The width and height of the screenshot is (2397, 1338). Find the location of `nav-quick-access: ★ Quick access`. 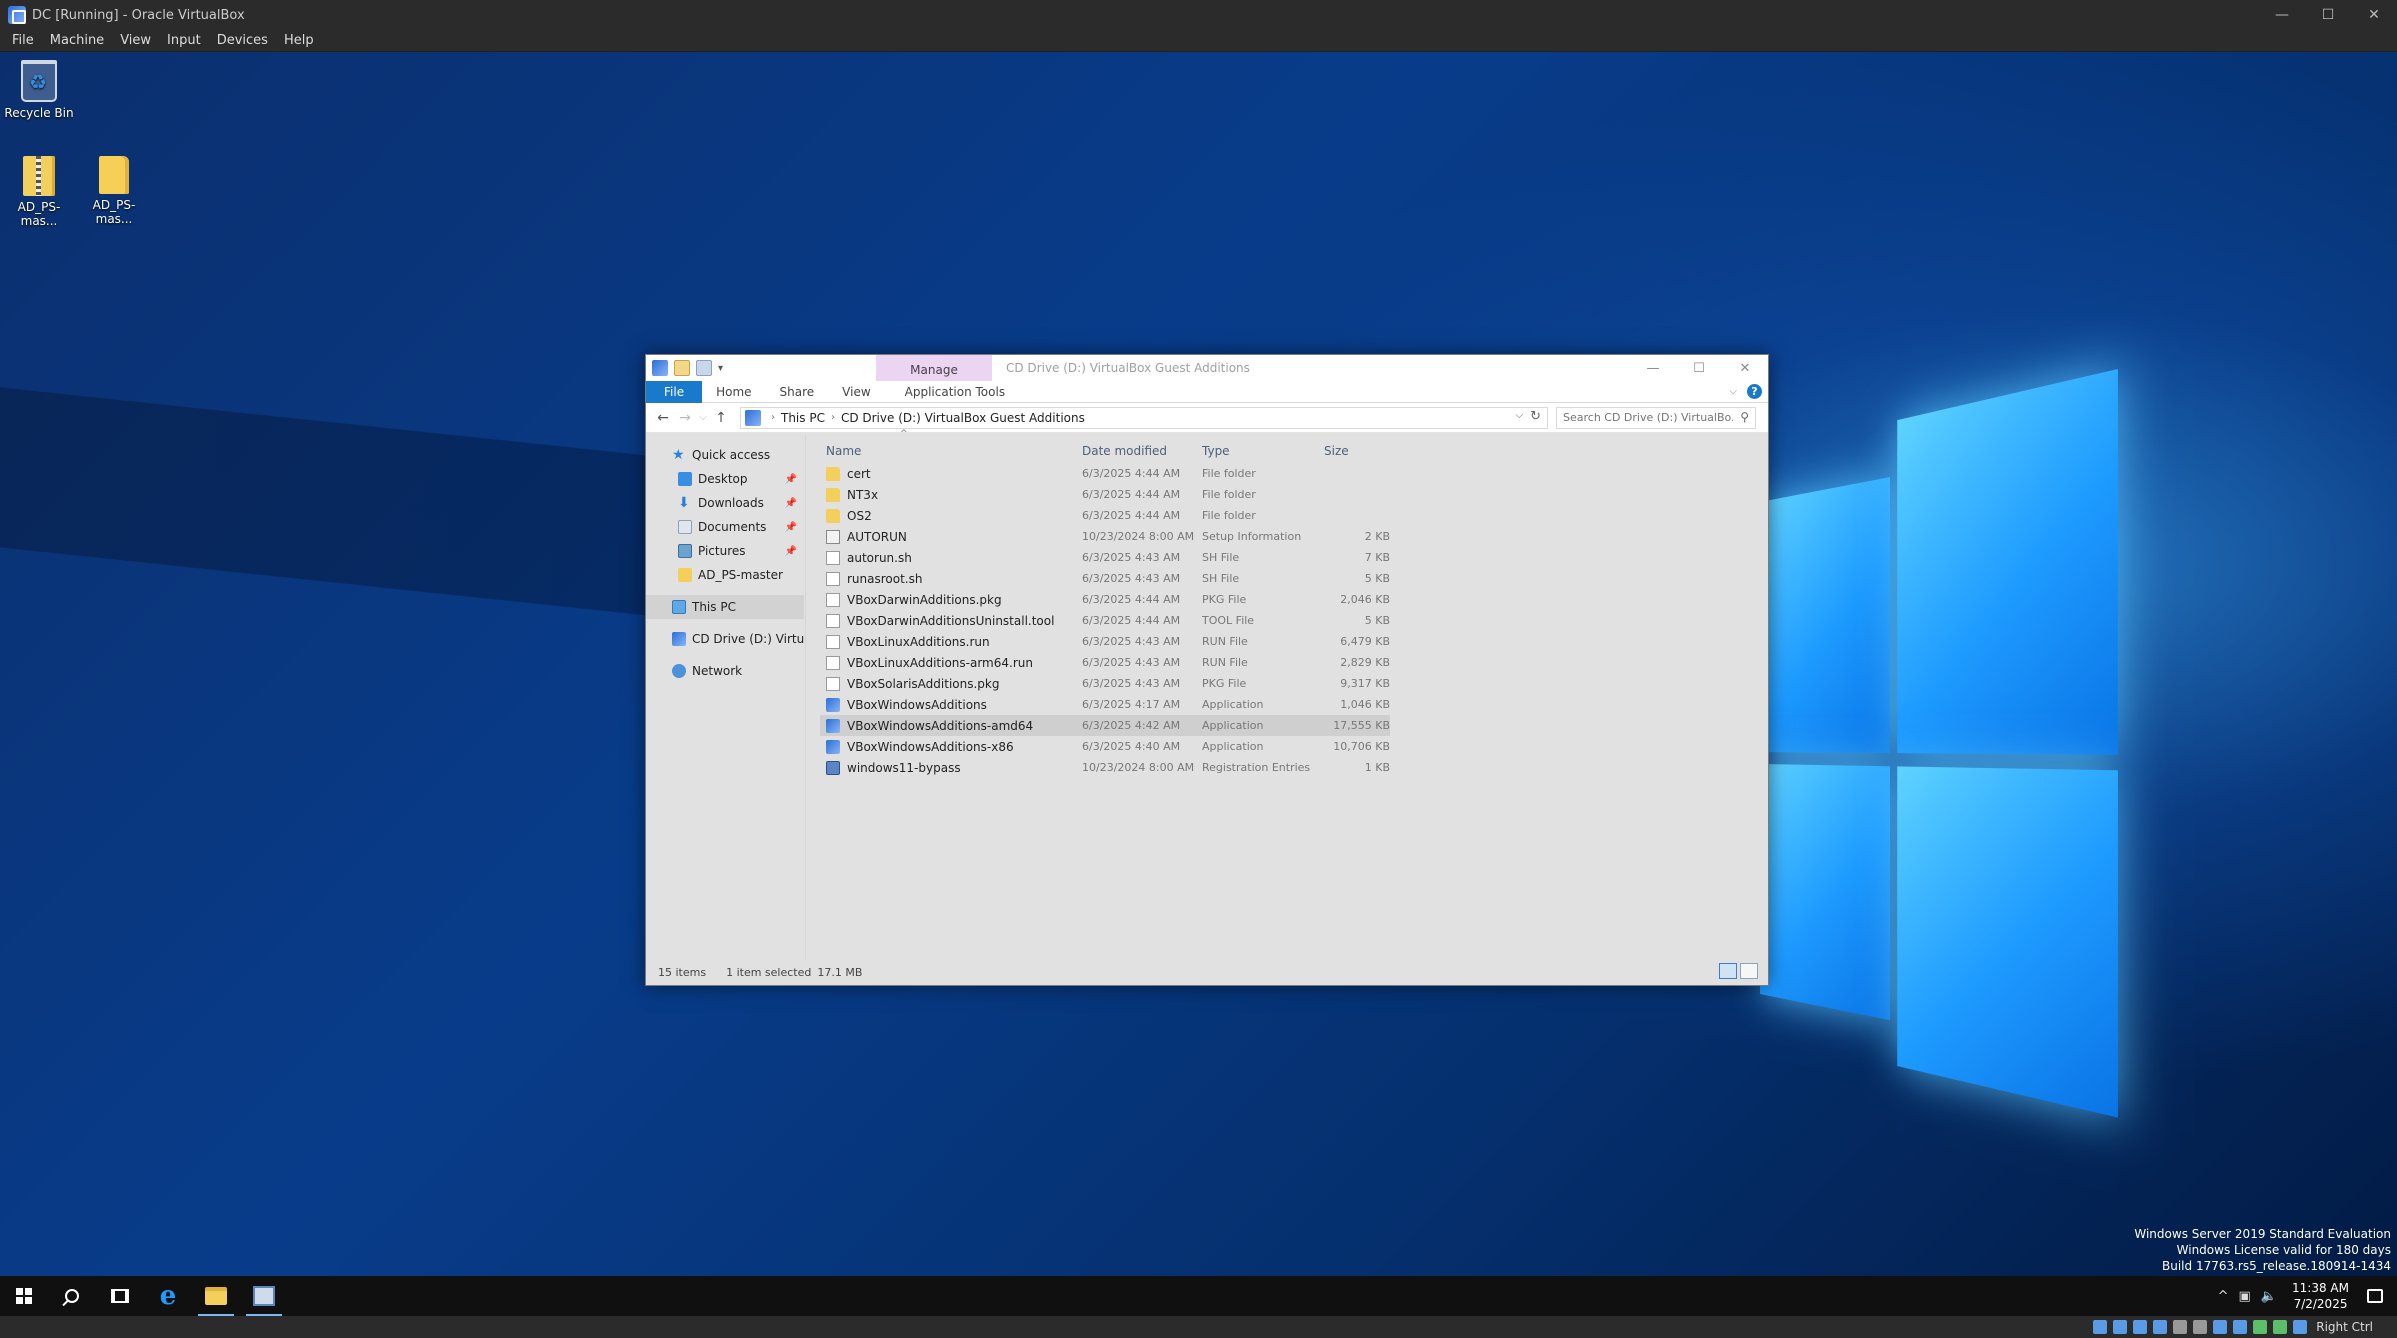

nav-quick-access: ★ Quick access is located at coordinates (725, 455).